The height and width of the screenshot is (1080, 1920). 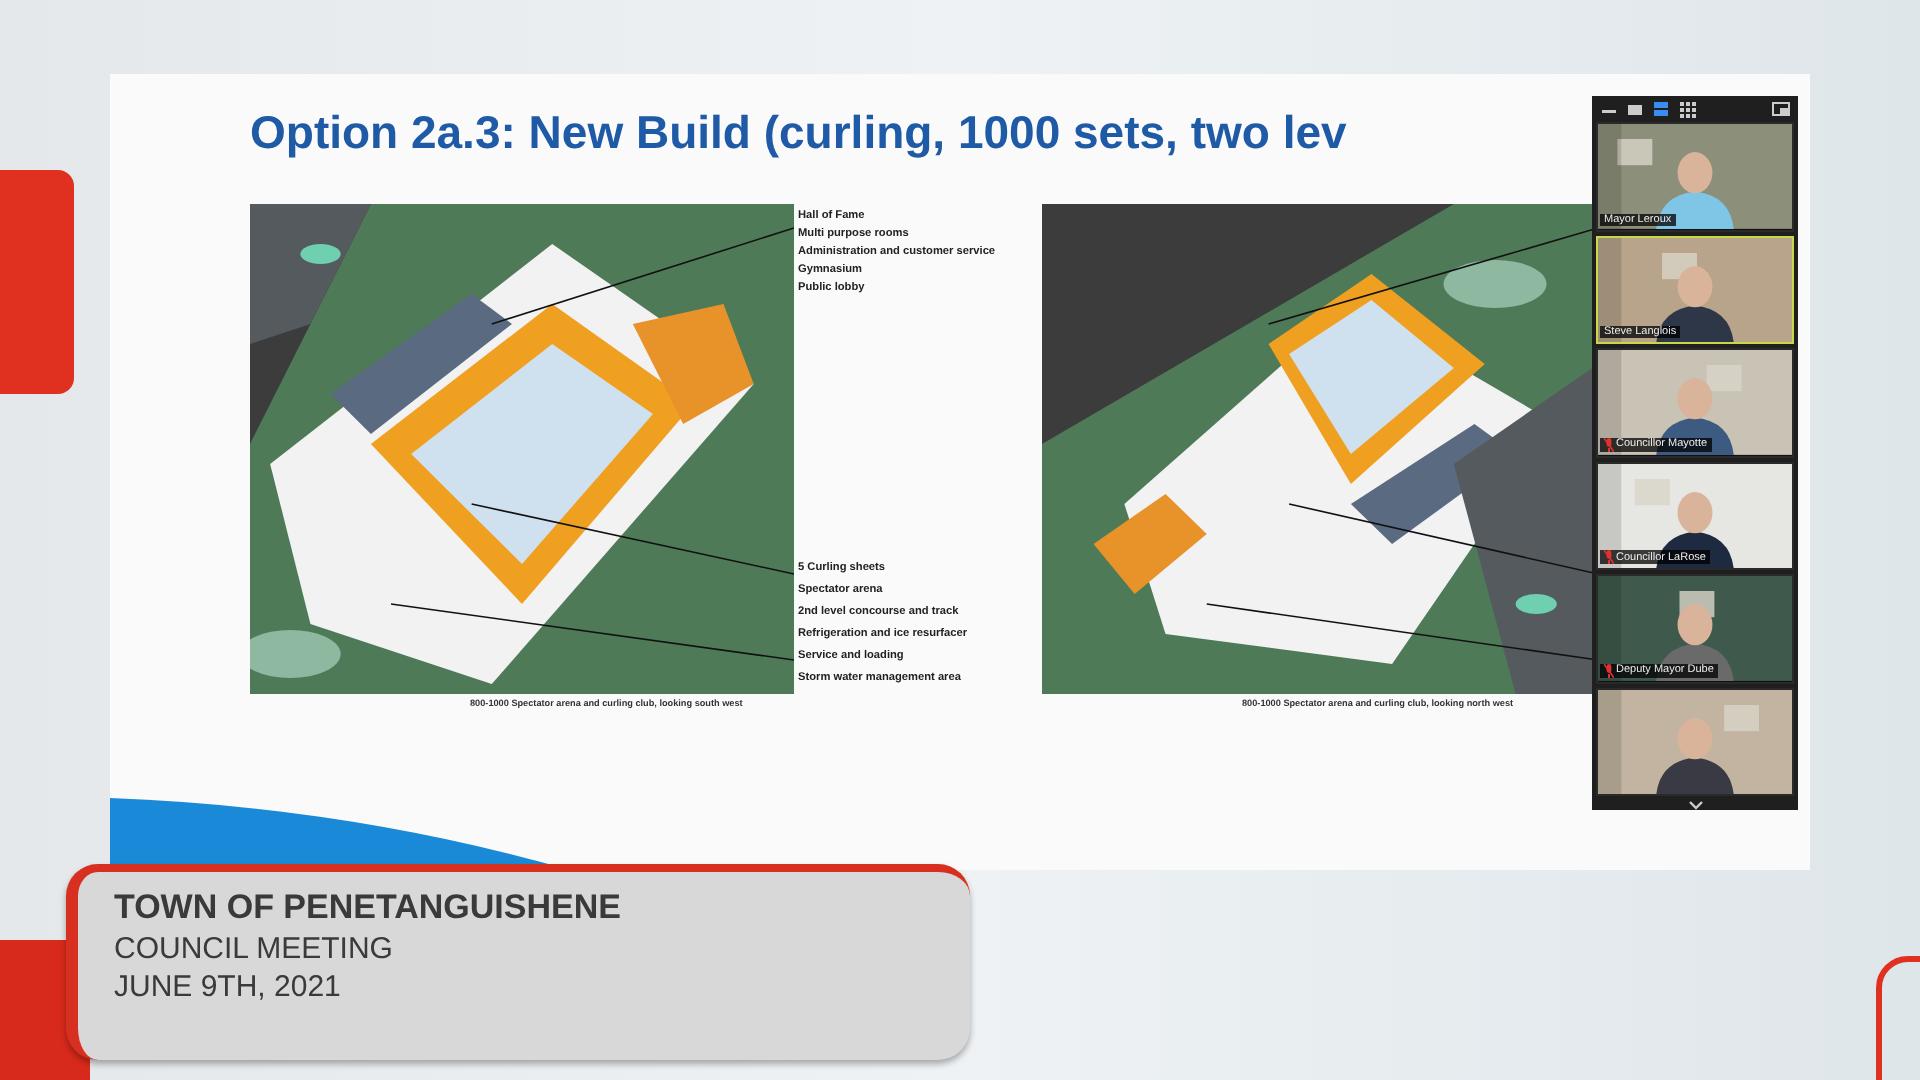 I want to click on grid-view-icon, so click(x=1687, y=109).